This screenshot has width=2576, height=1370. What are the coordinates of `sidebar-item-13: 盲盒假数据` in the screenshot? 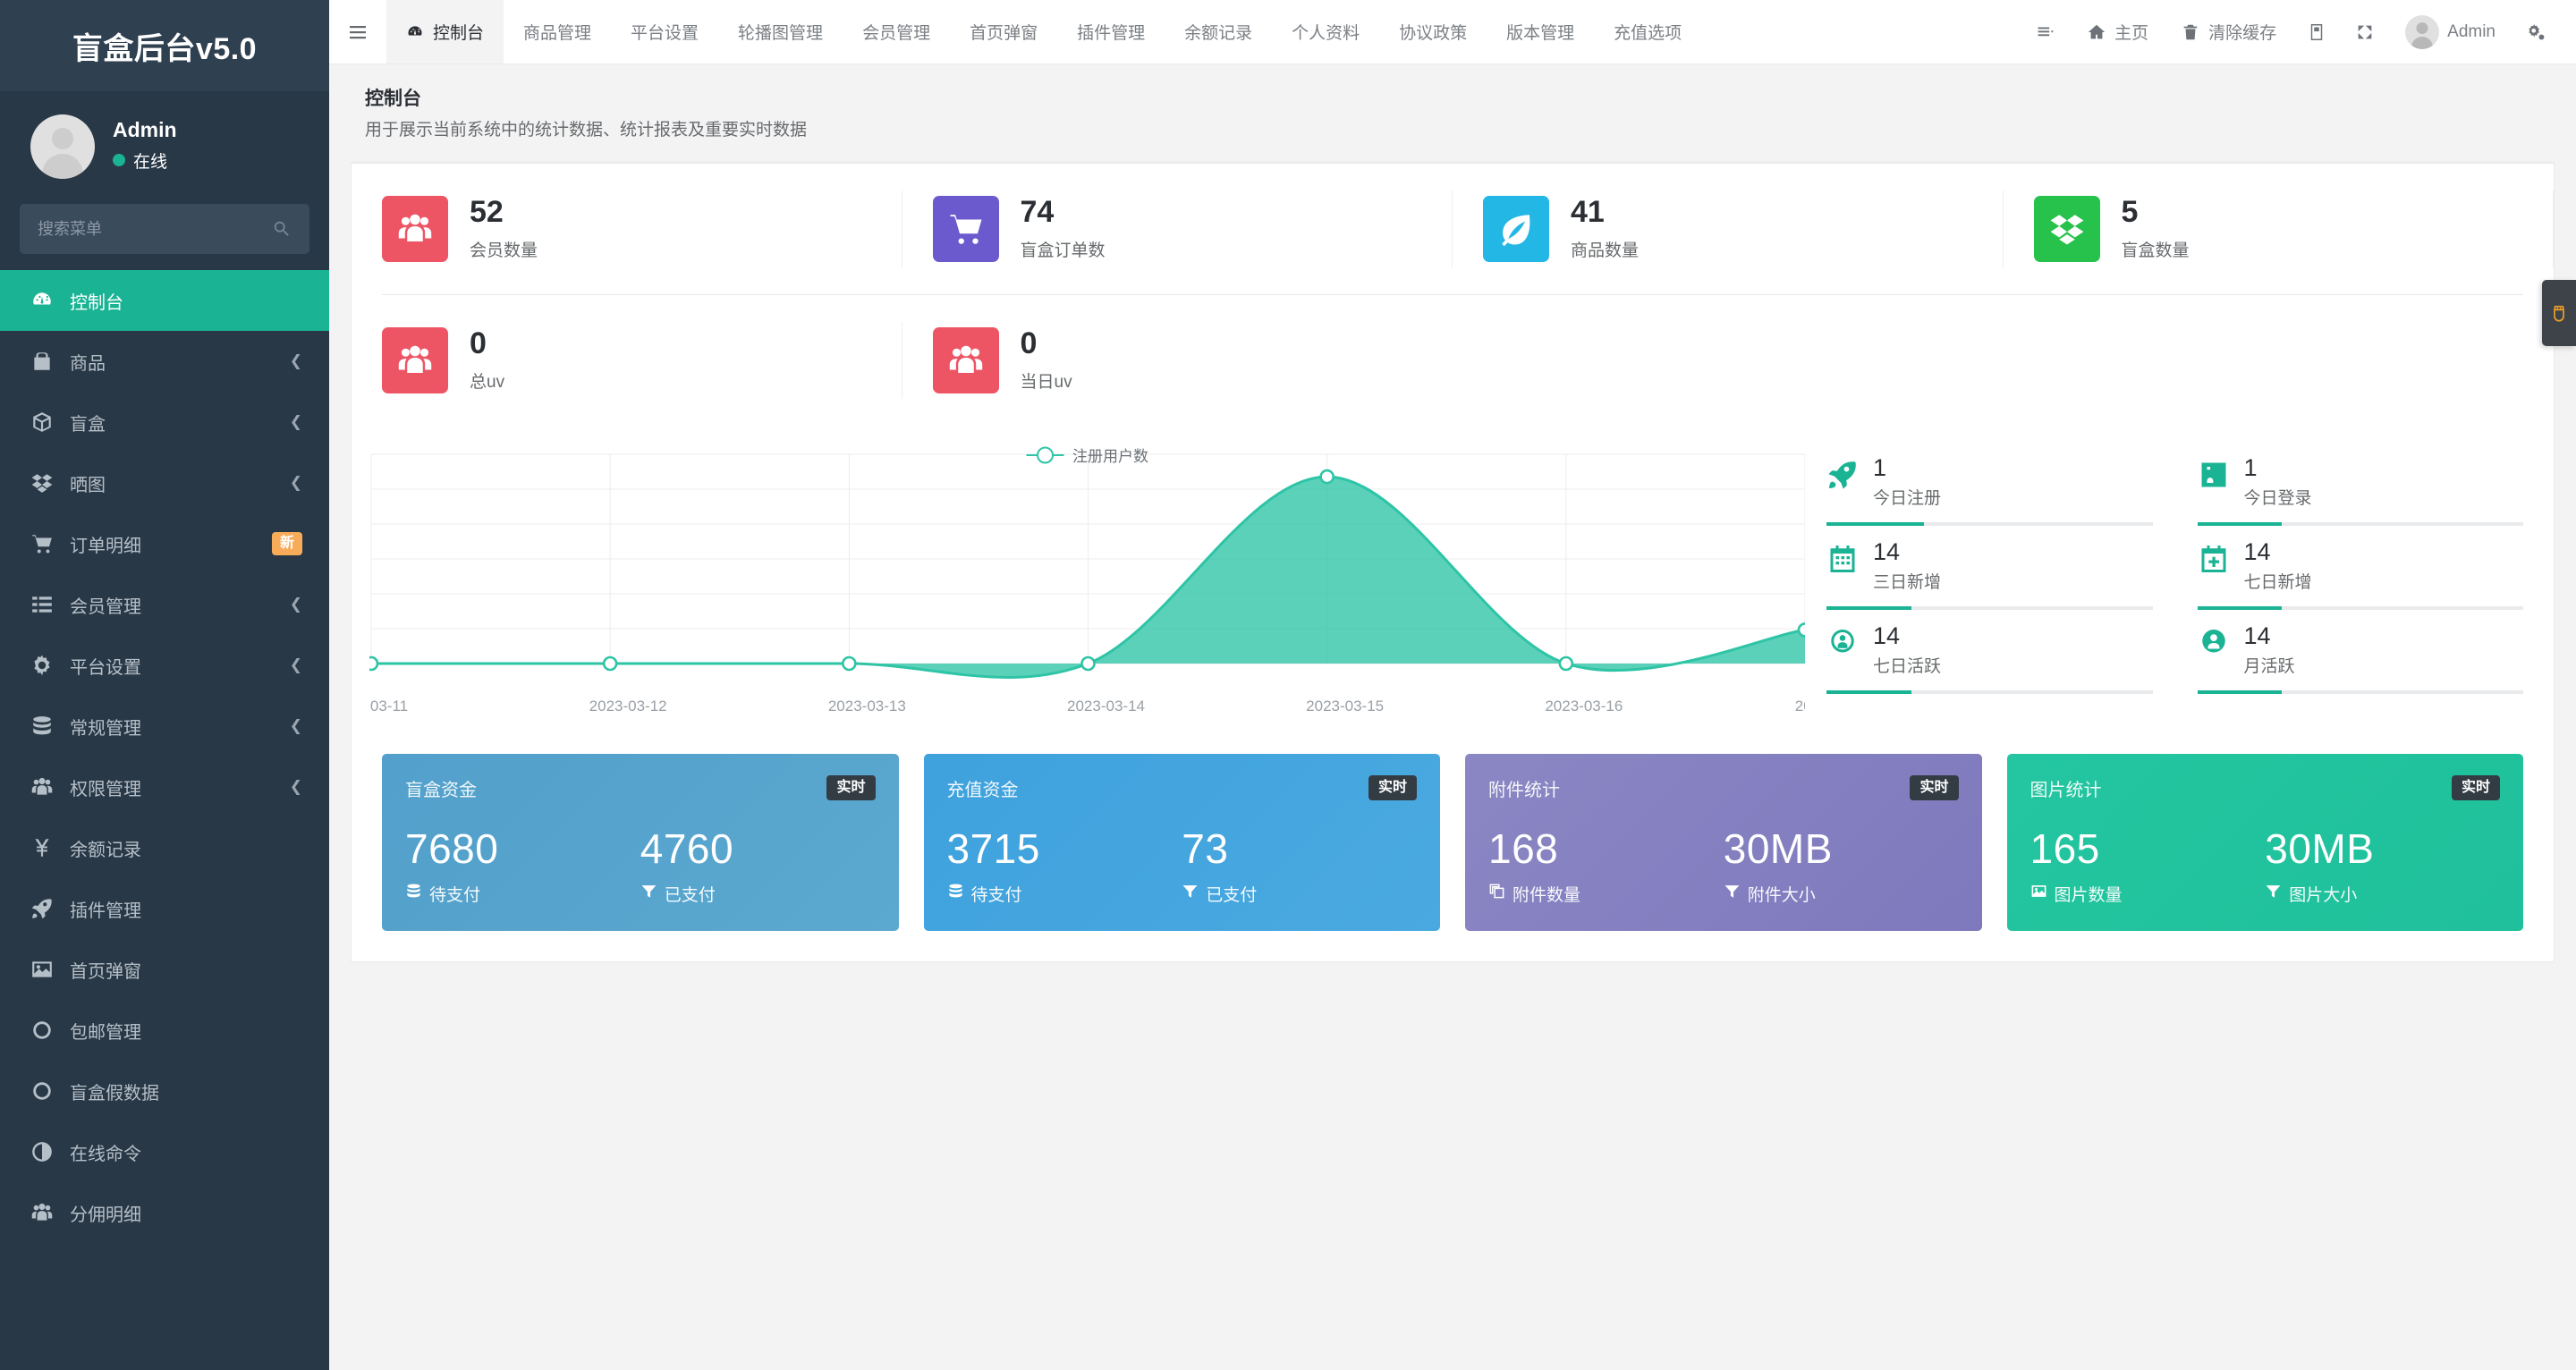 It's located at (164, 1091).